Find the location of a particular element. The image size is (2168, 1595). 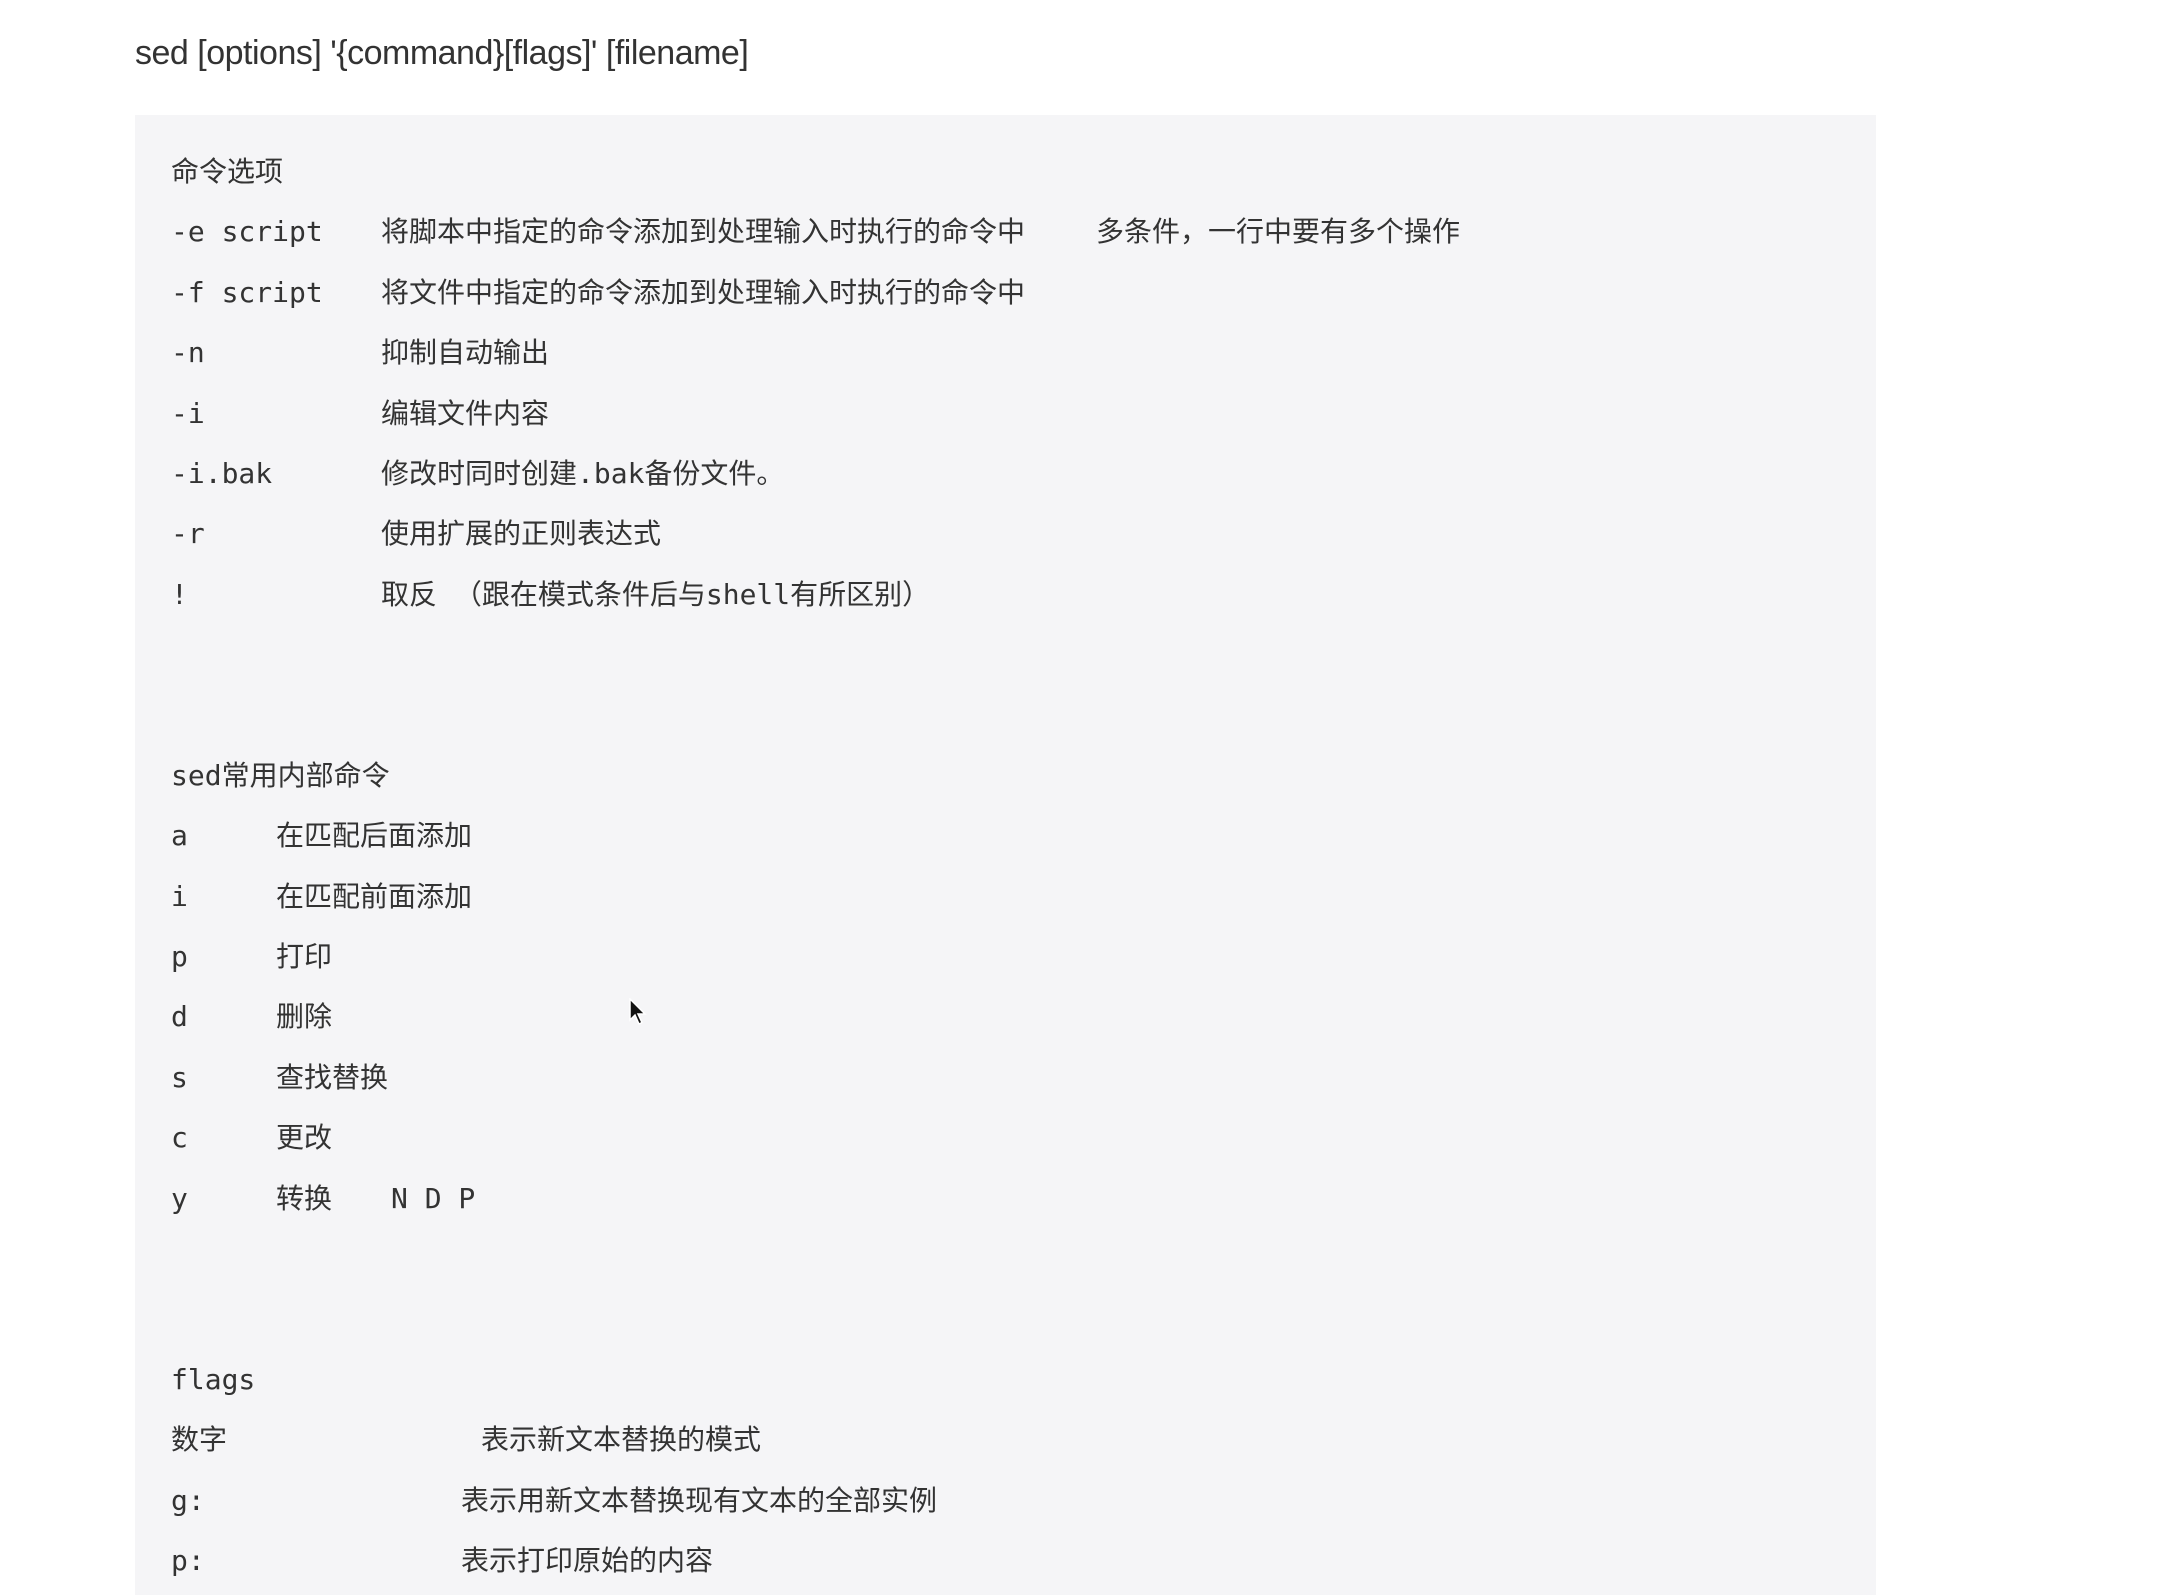

flag-key: p: is located at coordinates (188, 1560).